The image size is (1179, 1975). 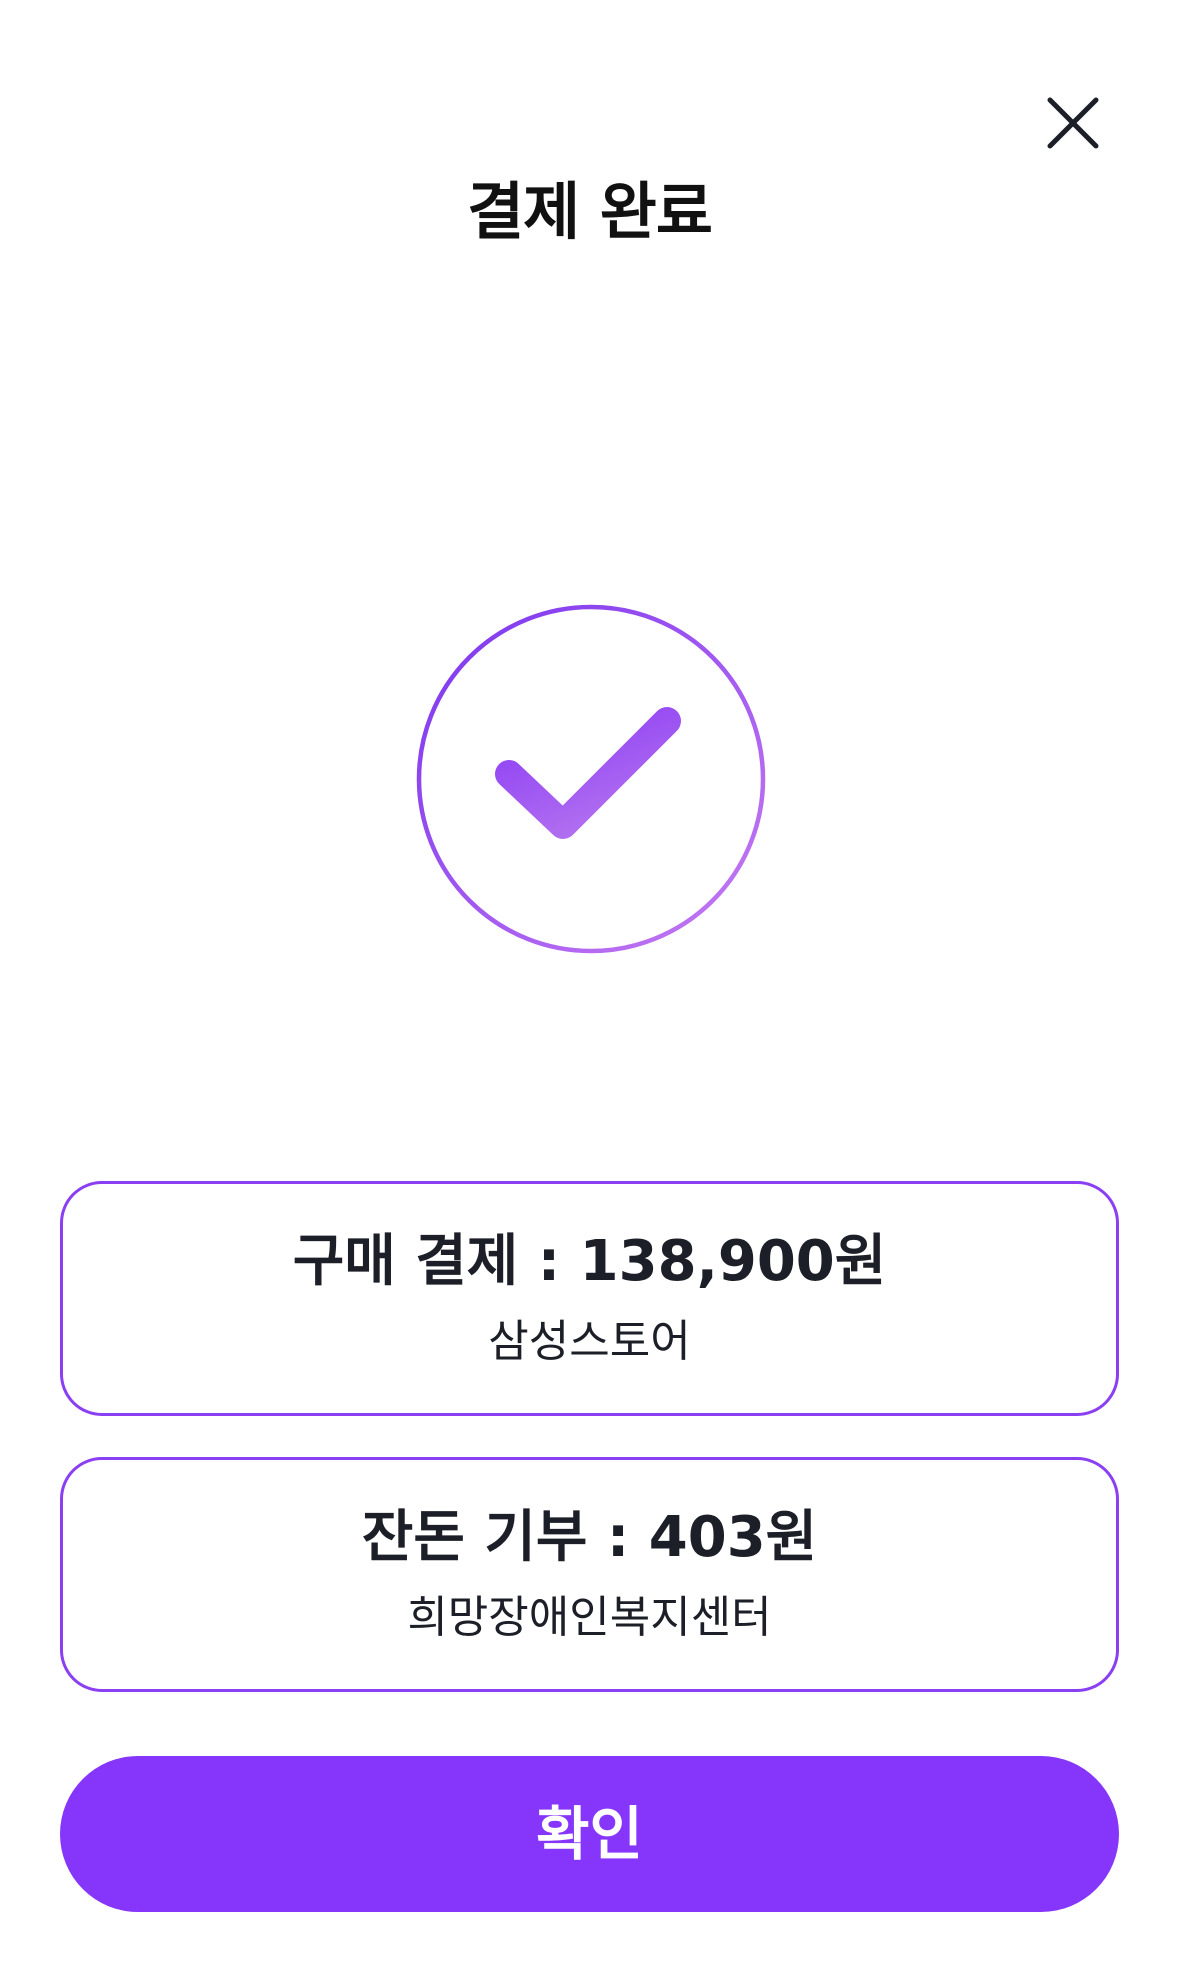 I want to click on purchase-merchant: 삼성스토어, so click(x=589, y=1341).